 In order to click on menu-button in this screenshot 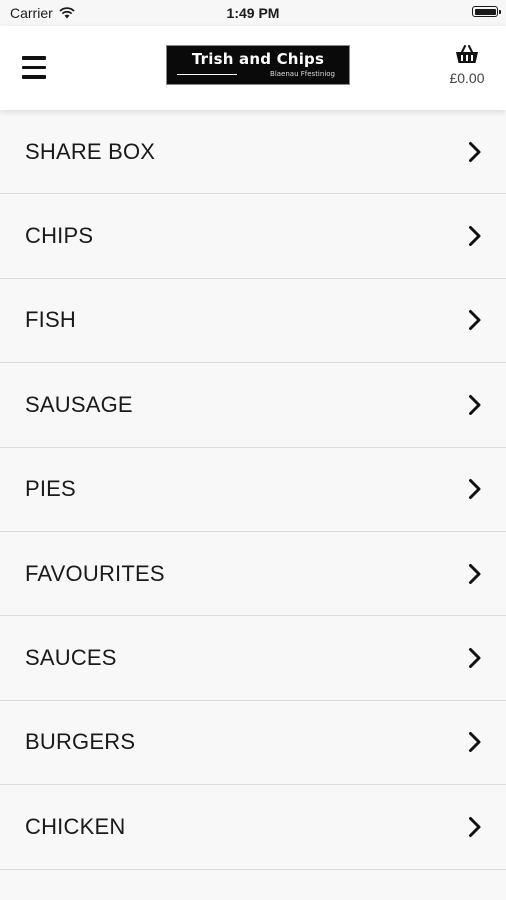, I will do `click(35, 68)`.